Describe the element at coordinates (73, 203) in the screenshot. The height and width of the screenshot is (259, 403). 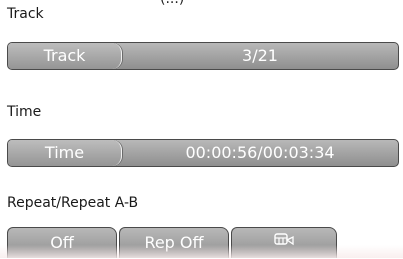
I see `repeat-section-label: Repeat/Repeat A-B` at that location.